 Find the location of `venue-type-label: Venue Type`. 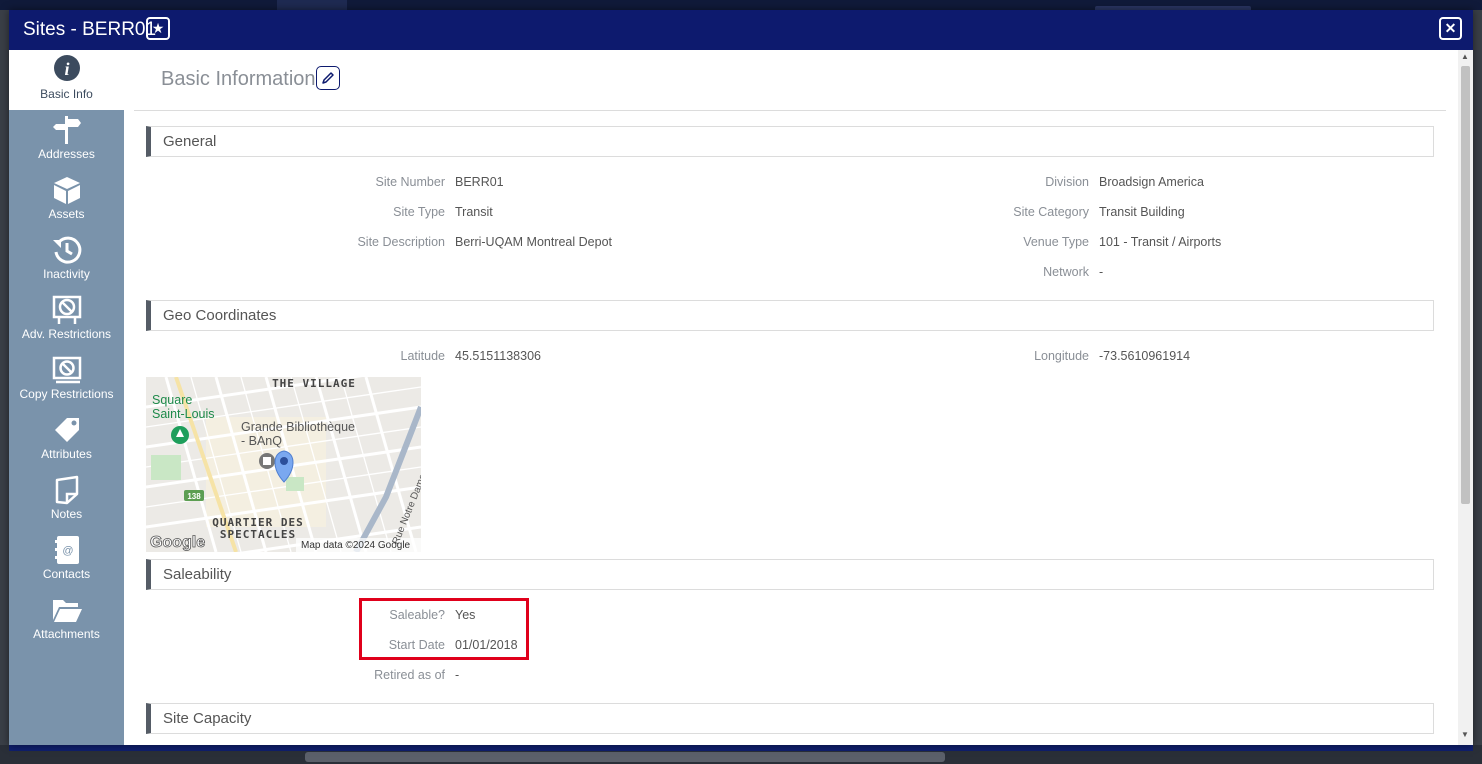

venue-type-label: Venue Type is located at coordinates (1056, 242).